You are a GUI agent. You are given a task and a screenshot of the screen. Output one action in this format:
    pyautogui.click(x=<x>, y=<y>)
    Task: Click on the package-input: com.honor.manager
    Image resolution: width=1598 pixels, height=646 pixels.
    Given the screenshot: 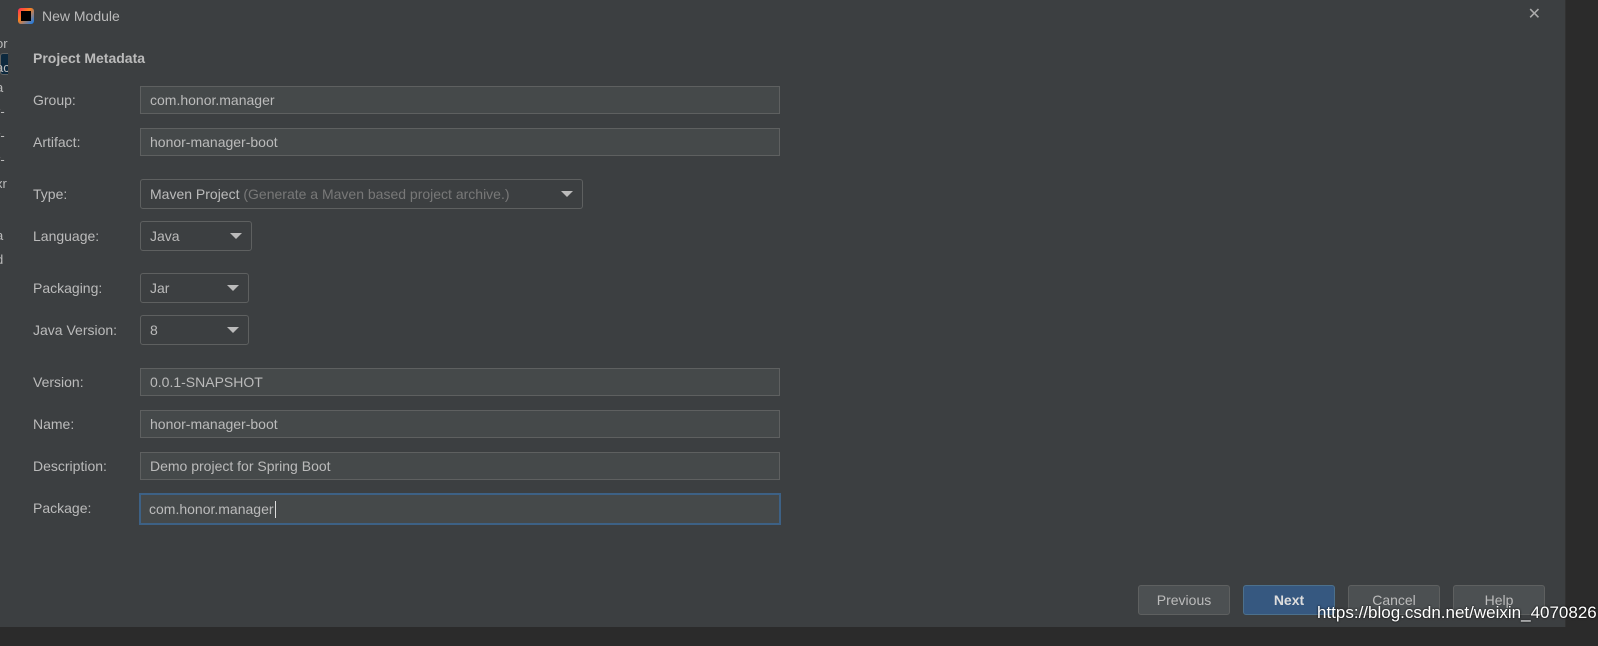 What is the action you would take?
    pyautogui.click(x=460, y=509)
    